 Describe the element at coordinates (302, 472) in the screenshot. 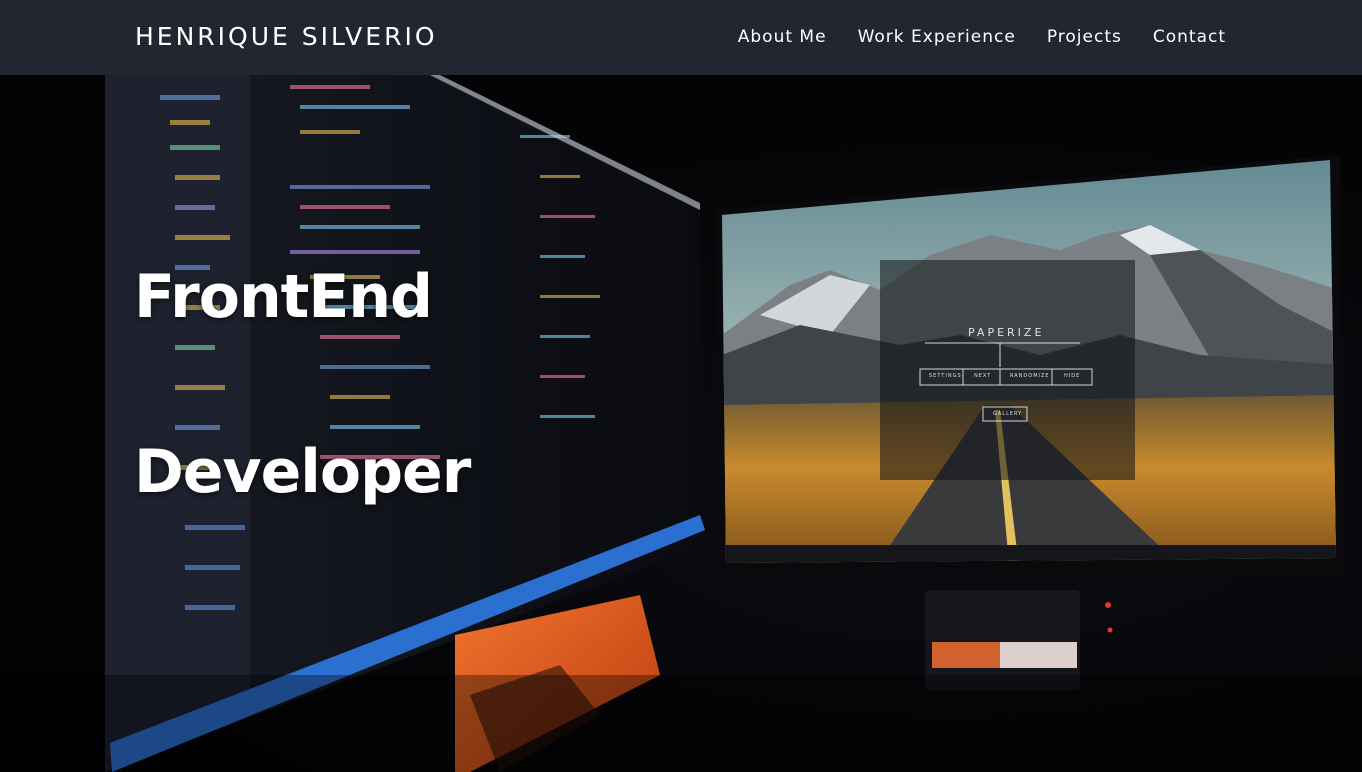

I see `hero-title-line-2: Developer` at that location.